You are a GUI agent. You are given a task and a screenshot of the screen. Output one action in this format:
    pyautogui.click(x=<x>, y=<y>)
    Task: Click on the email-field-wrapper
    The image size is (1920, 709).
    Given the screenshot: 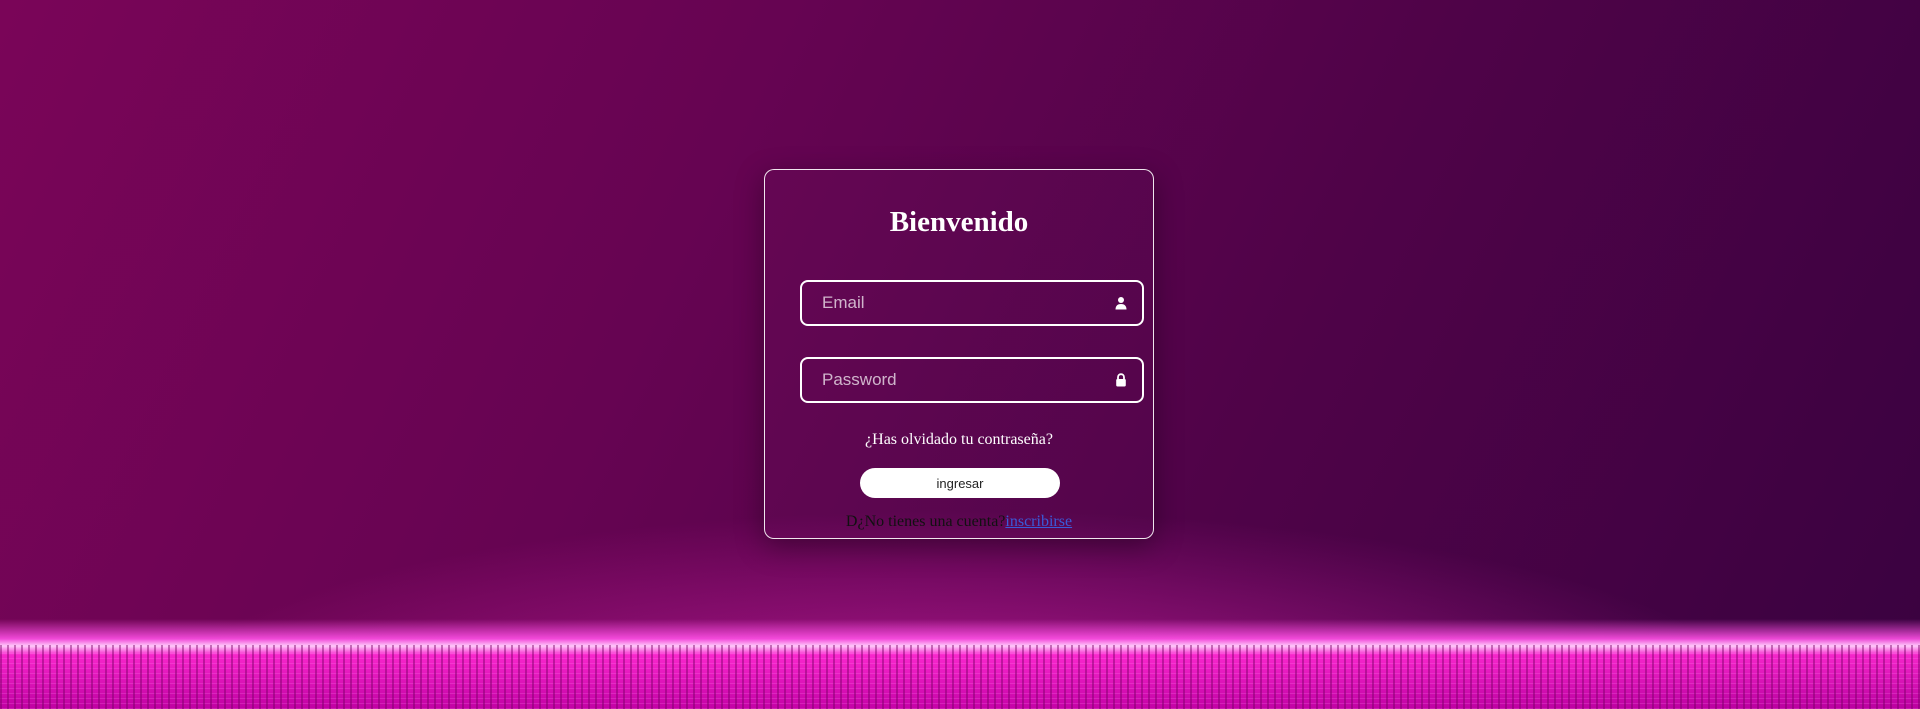 What is the action you would take?
    pyautogui.click(x=972, y=303)
    